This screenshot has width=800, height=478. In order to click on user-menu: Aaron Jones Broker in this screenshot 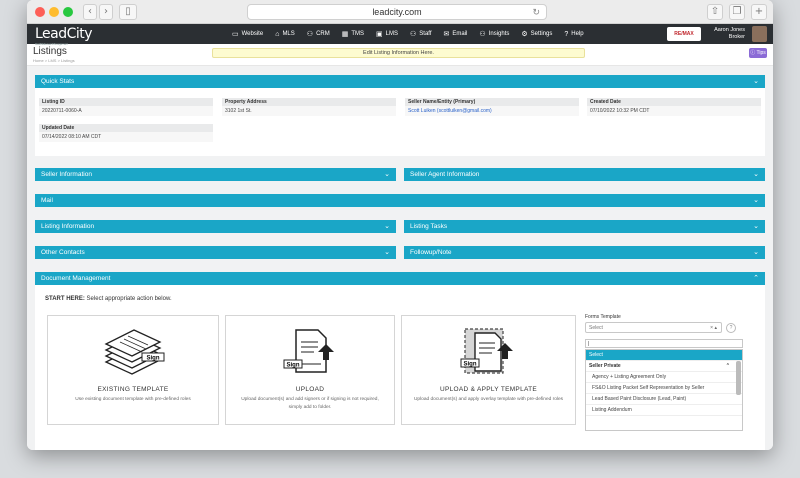, I will do `click(729, 34)`.